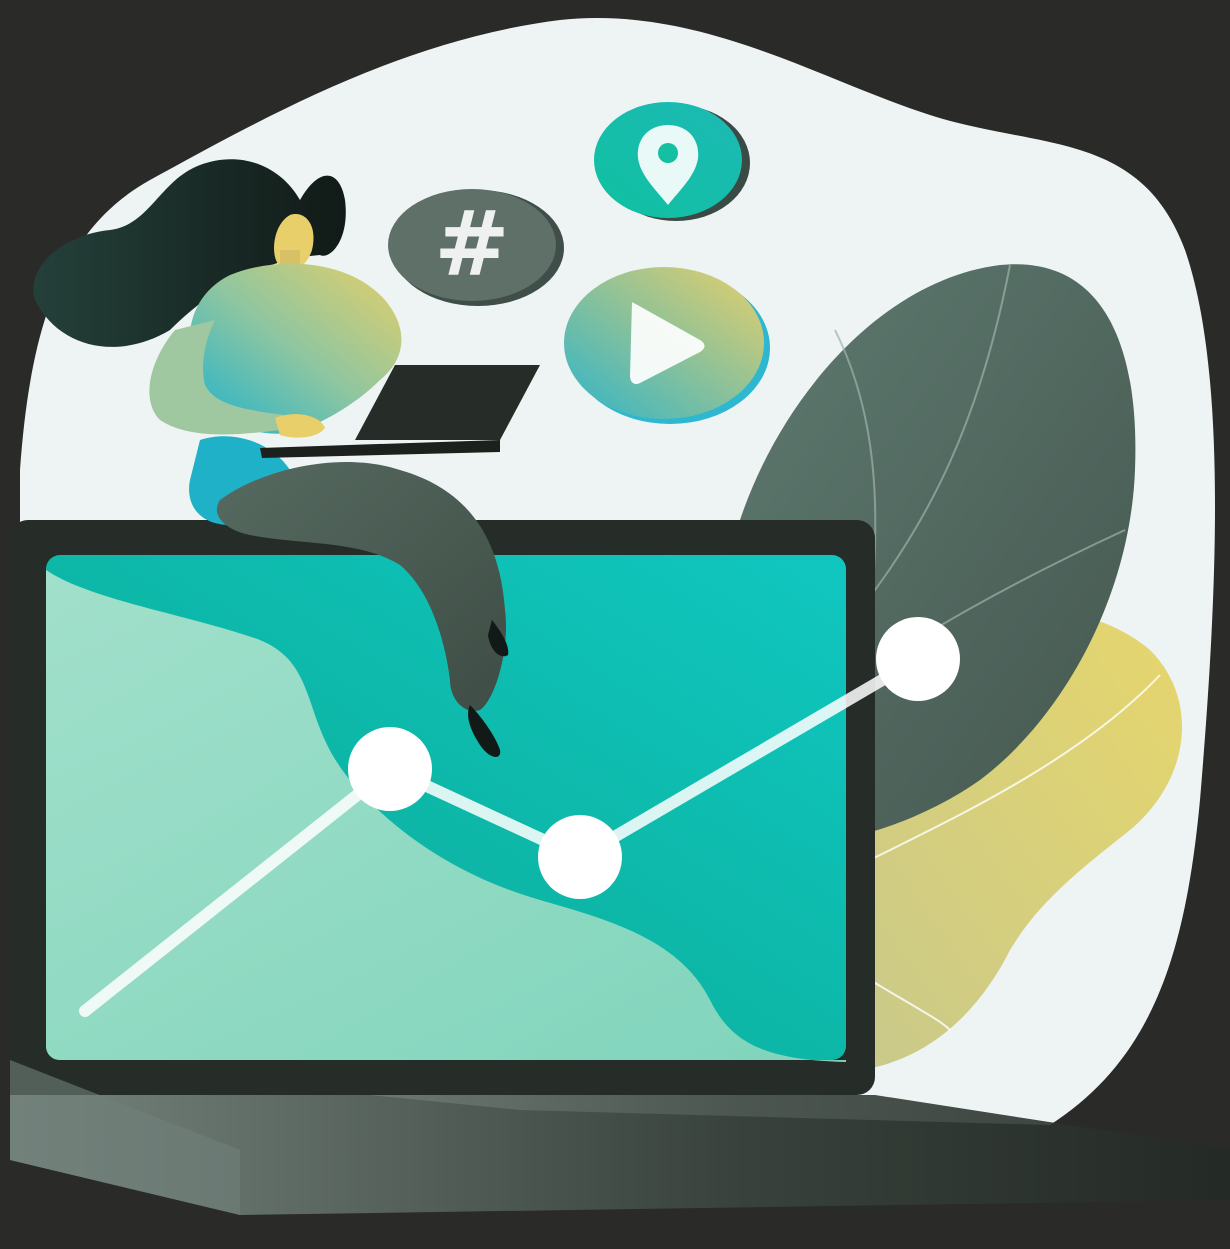 This screenshot has width=1230, height=1249. I want to click on hashtag-icon: #, so click(471, 244).